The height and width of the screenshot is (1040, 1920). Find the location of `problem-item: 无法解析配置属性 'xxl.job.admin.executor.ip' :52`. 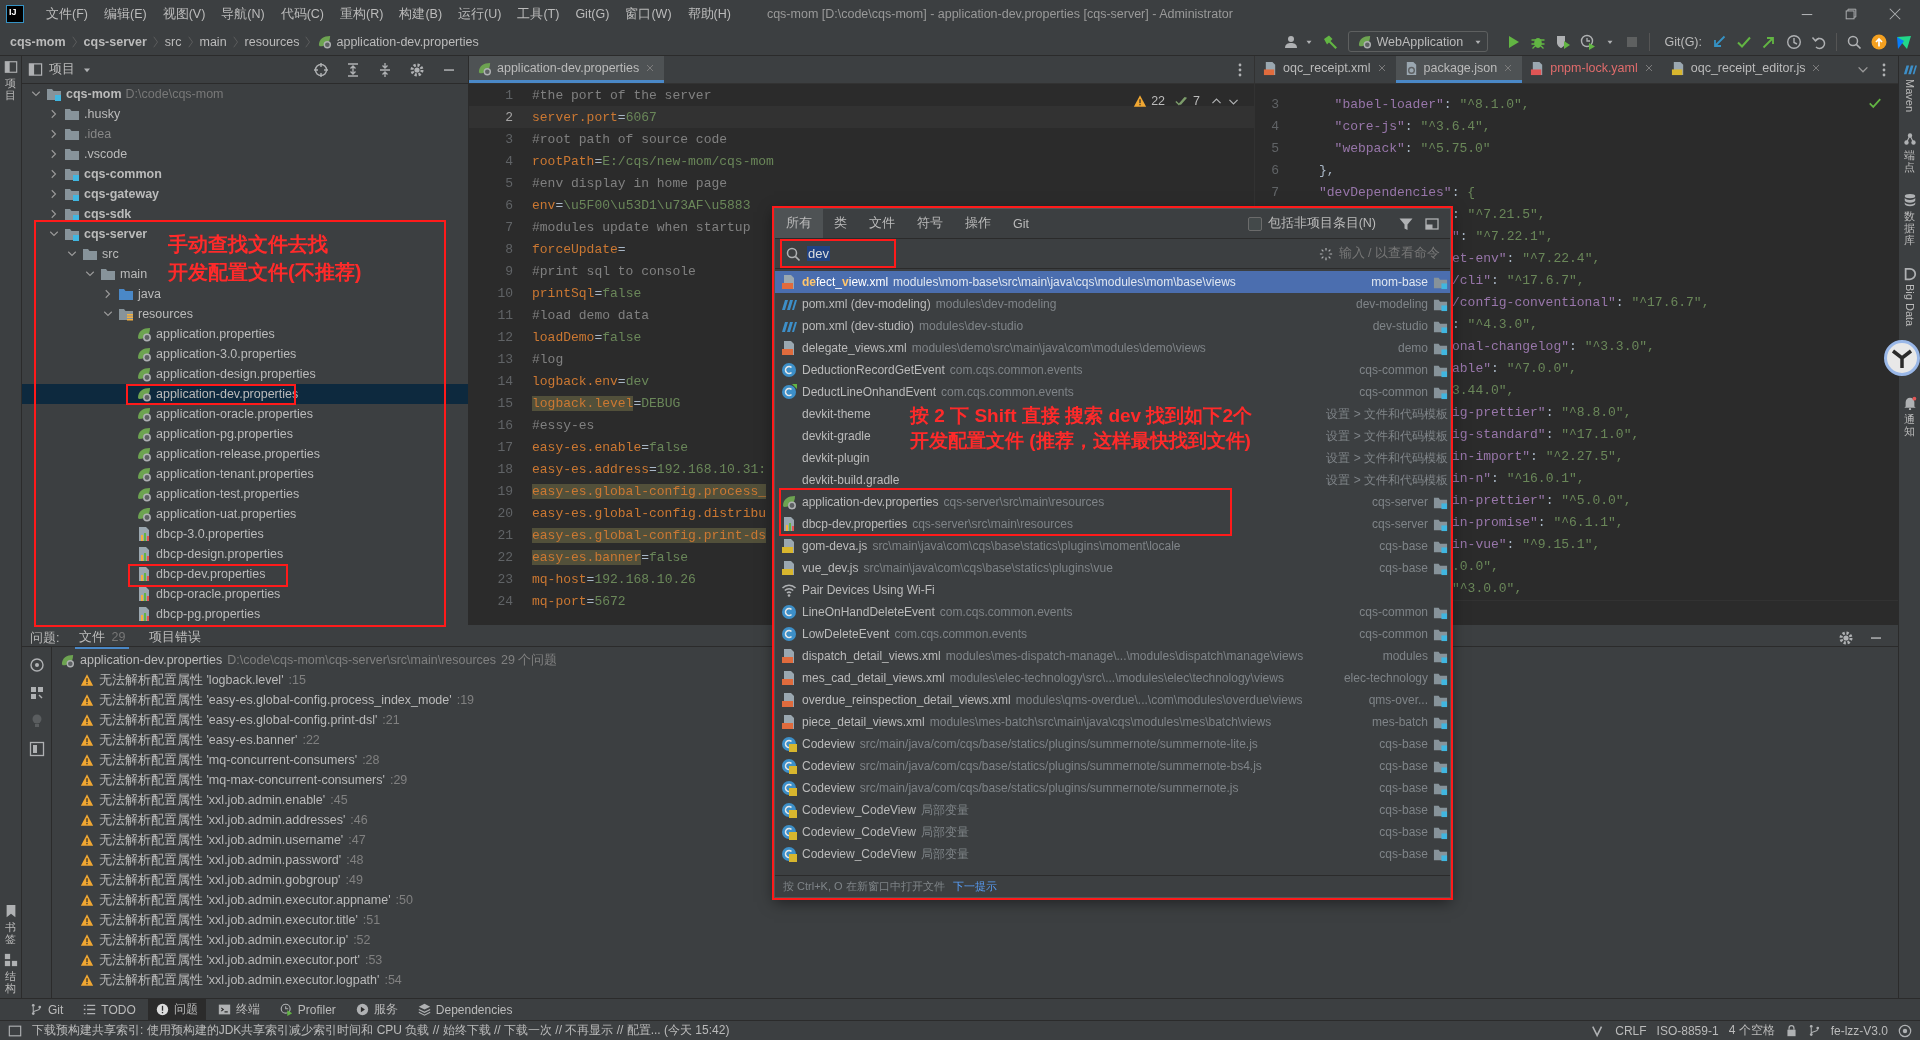

problem-item: 无法解析配置属性 'xxl.job.admin.executor.ip' :52 is located at coordinates (215, 940).